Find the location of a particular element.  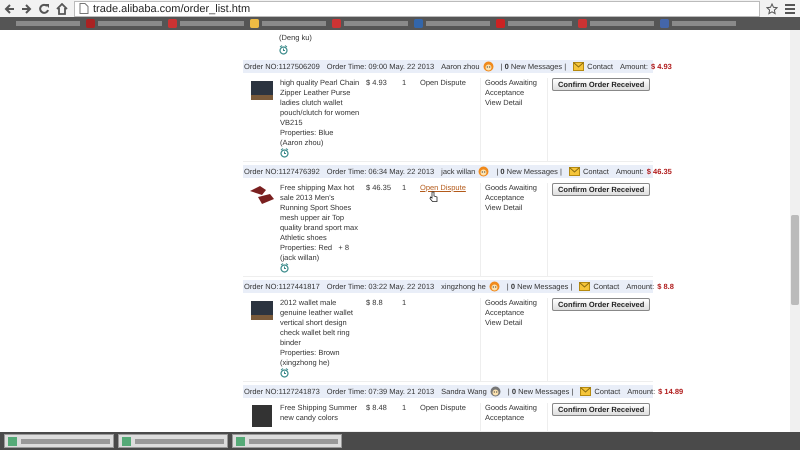

scrollbar is located at coordinates (795, 231).